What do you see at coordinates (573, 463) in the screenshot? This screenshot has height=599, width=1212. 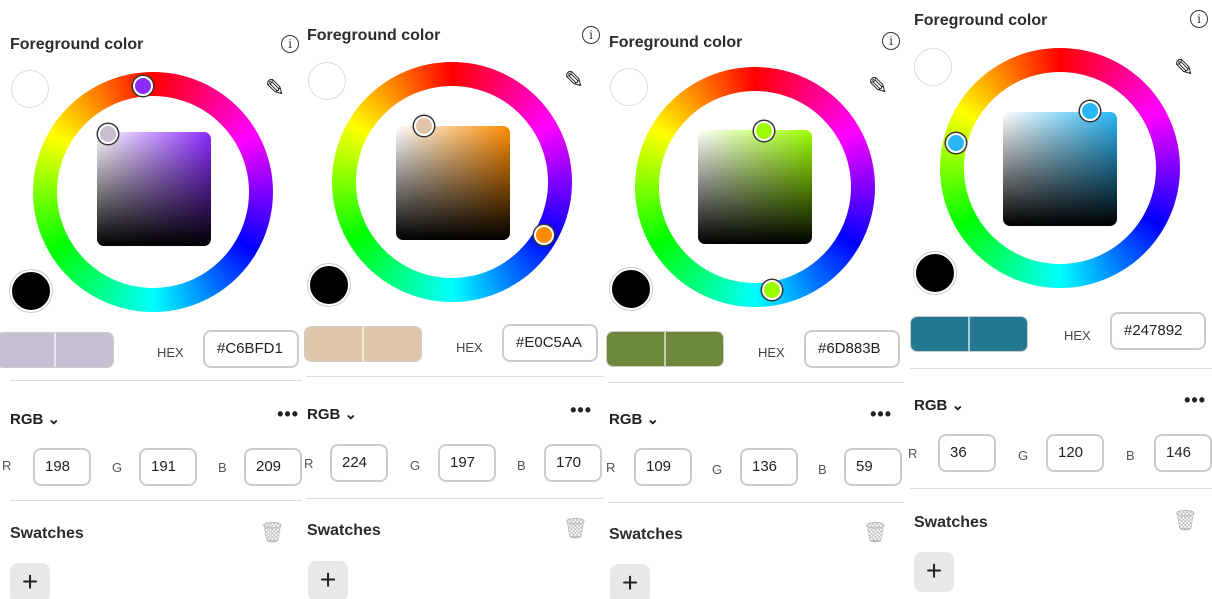 I see `blue-input: 170` at bounding box center [573, 463].